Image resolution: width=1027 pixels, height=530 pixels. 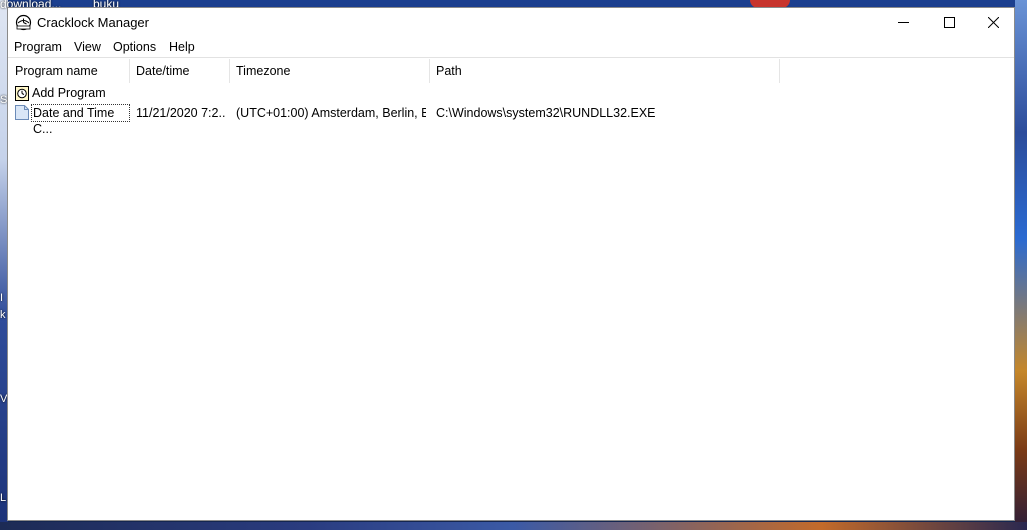 I want to click on maximize-button, so click(x=949, y=22).